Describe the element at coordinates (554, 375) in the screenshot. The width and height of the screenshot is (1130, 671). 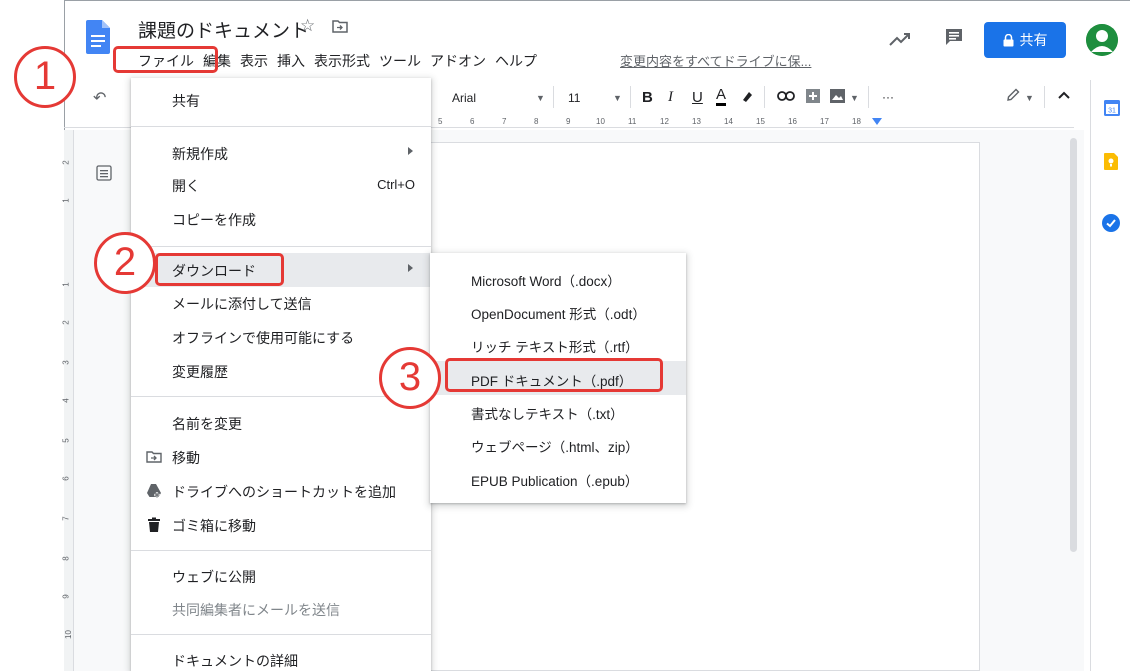
I see `step-3-highlight-box` at that location.